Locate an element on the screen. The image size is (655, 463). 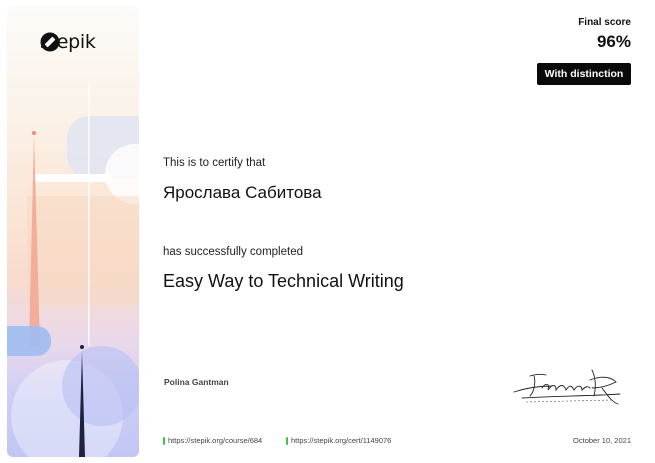
issue-date: October 10, 2021 is located at coordinates (602, 440).